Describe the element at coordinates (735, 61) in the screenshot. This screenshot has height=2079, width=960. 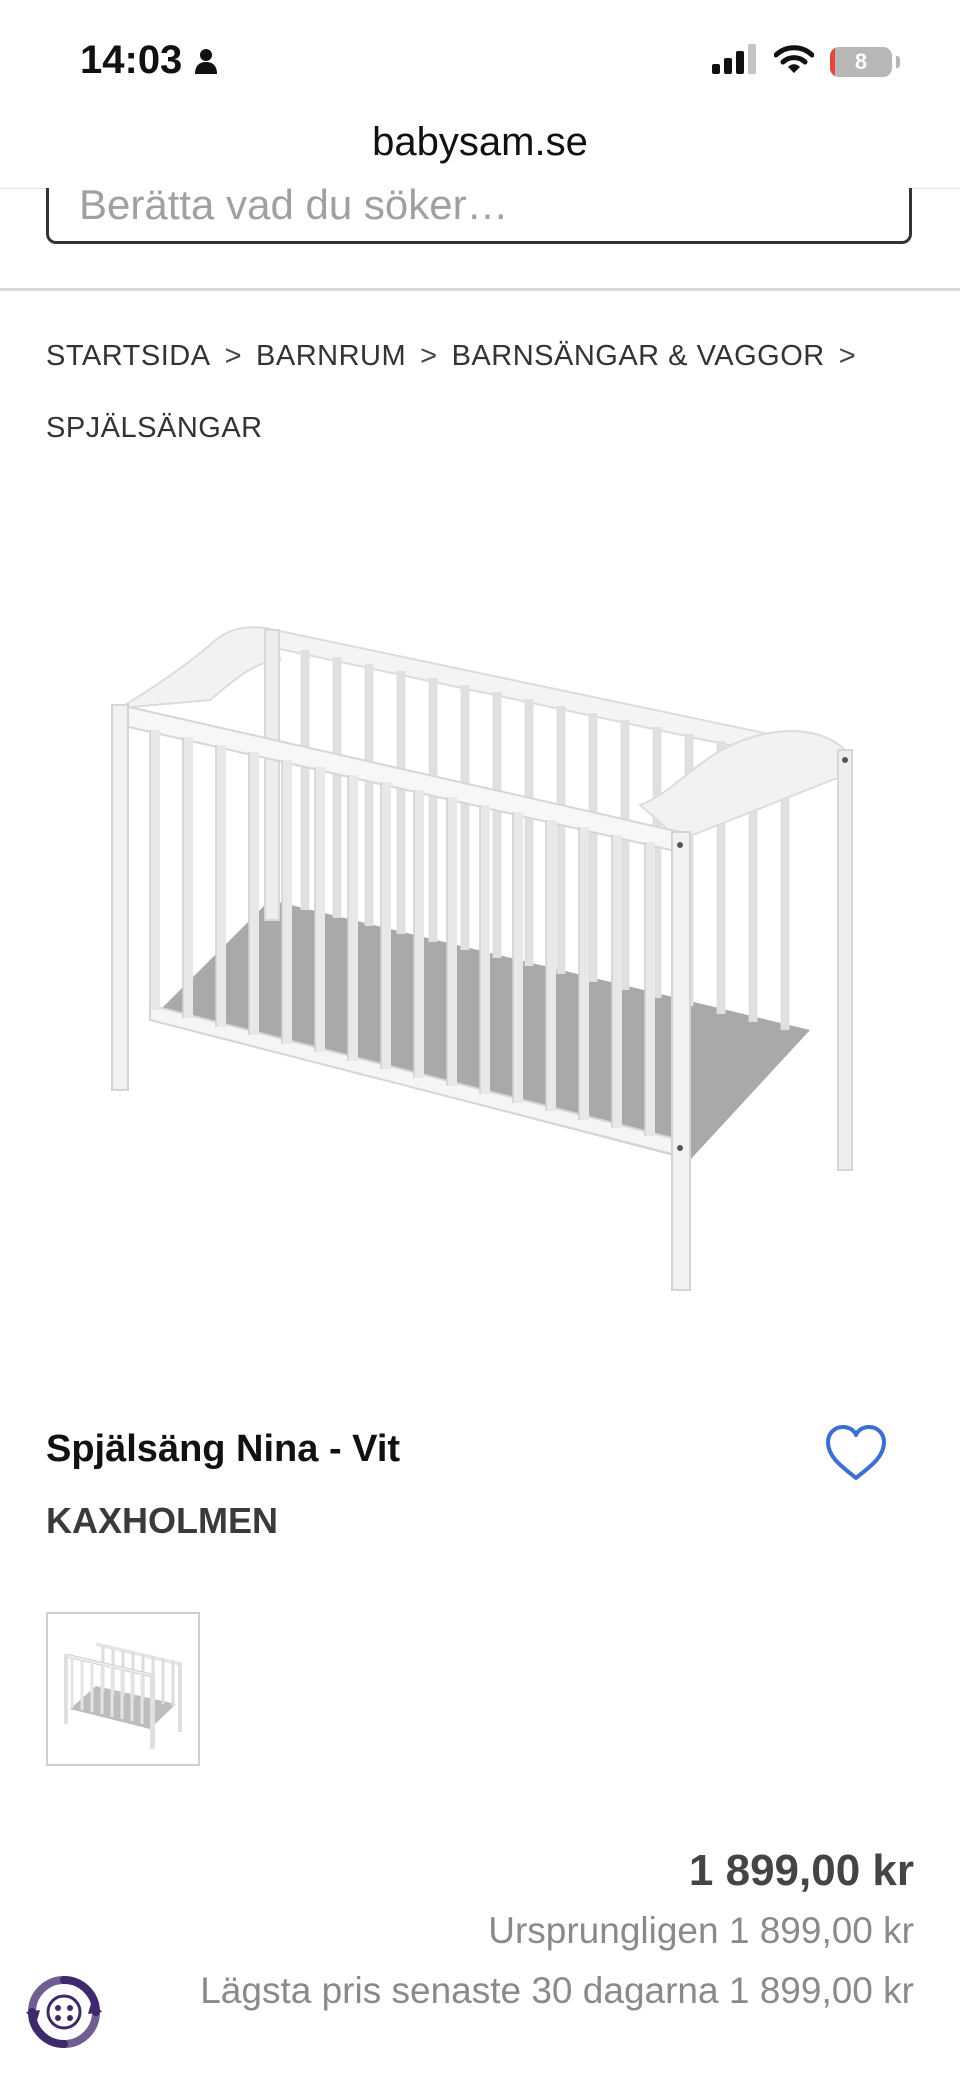
I see `signal-icon` at that location.